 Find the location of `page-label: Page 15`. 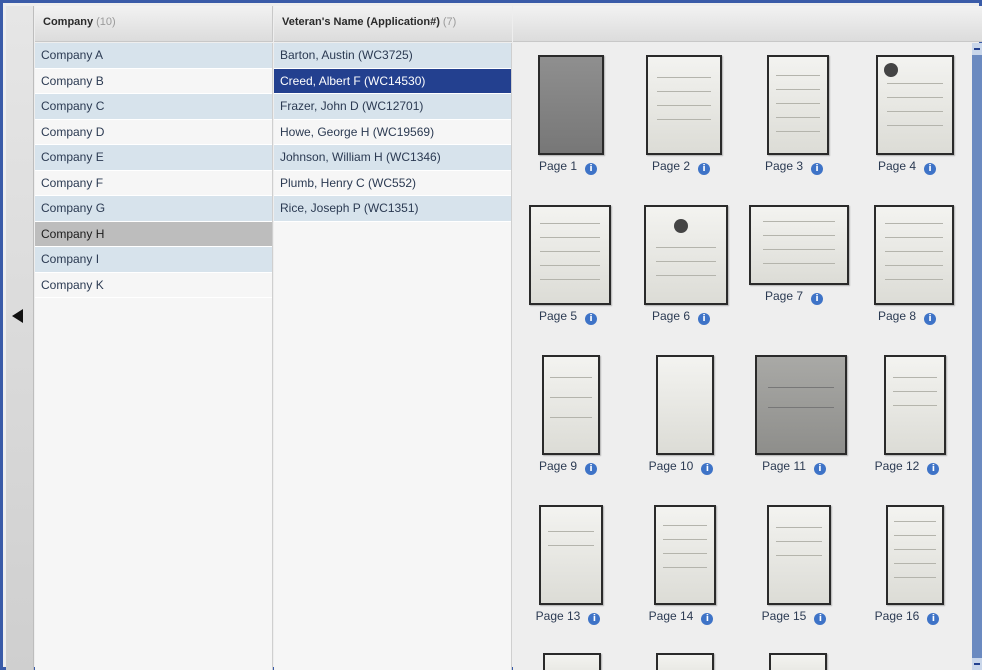

page-label: Page 15 is located at coordinates (784, 616).